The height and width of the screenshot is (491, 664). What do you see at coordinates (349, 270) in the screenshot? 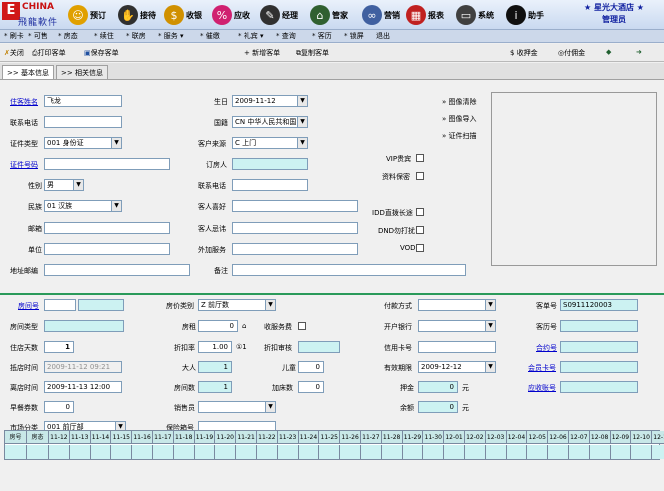
I see `note-field` at bounding box center [349, 270].